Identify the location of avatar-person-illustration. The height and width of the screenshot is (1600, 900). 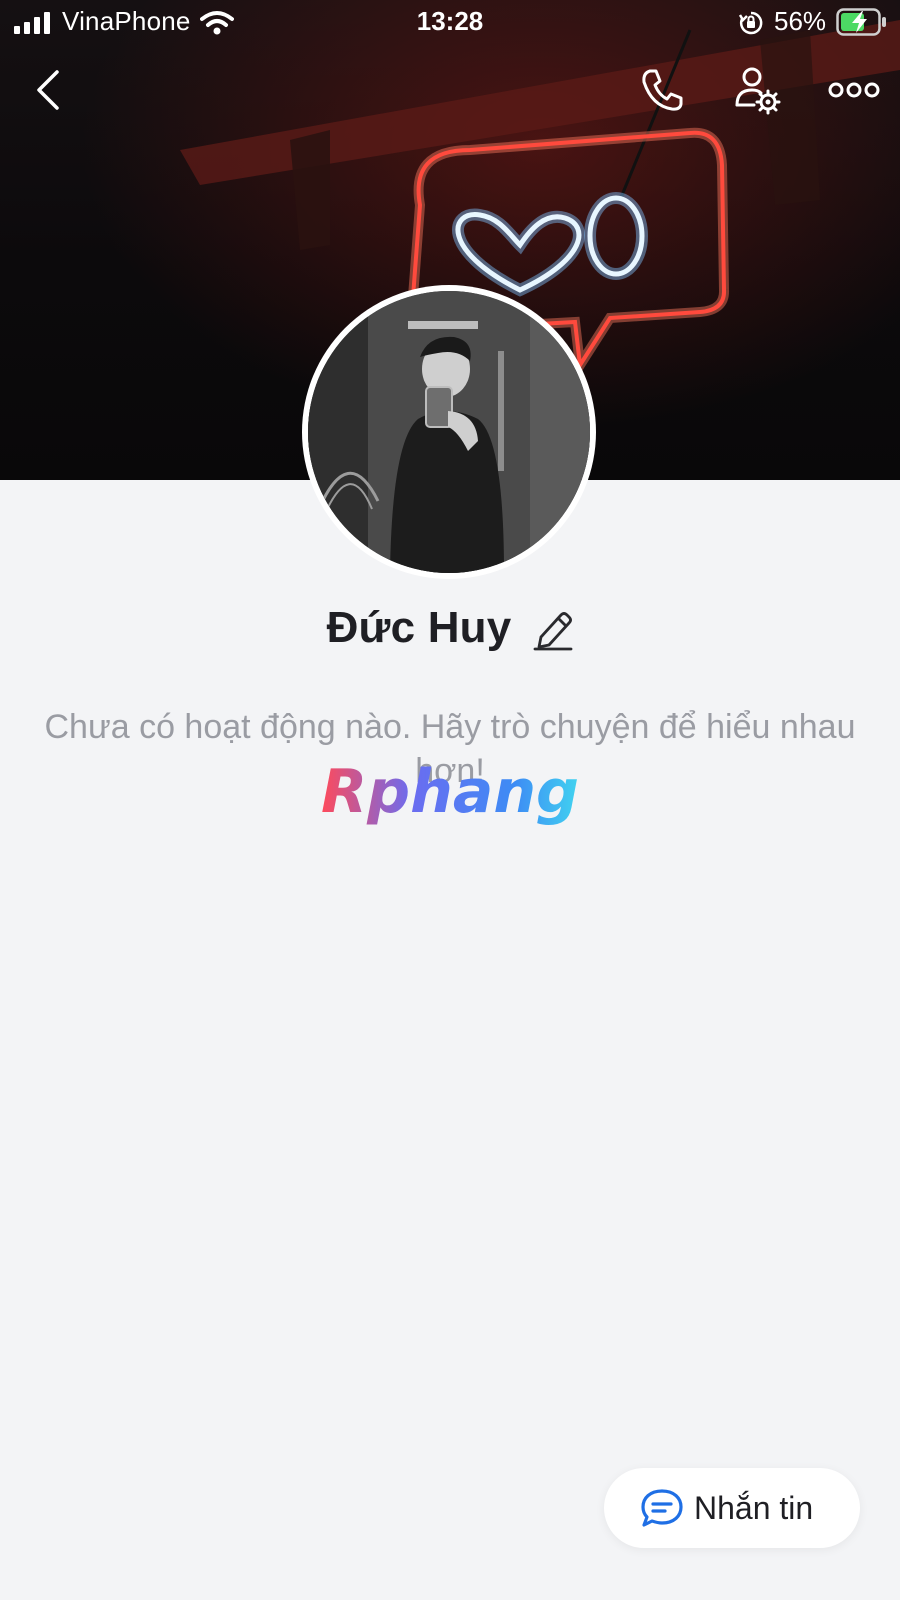
(449, 432).